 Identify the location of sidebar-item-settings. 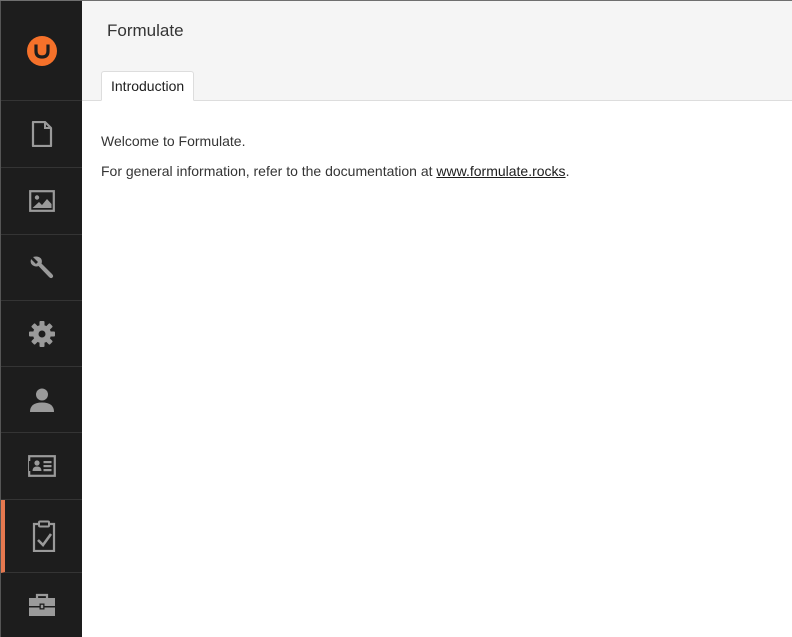
(41, 268).